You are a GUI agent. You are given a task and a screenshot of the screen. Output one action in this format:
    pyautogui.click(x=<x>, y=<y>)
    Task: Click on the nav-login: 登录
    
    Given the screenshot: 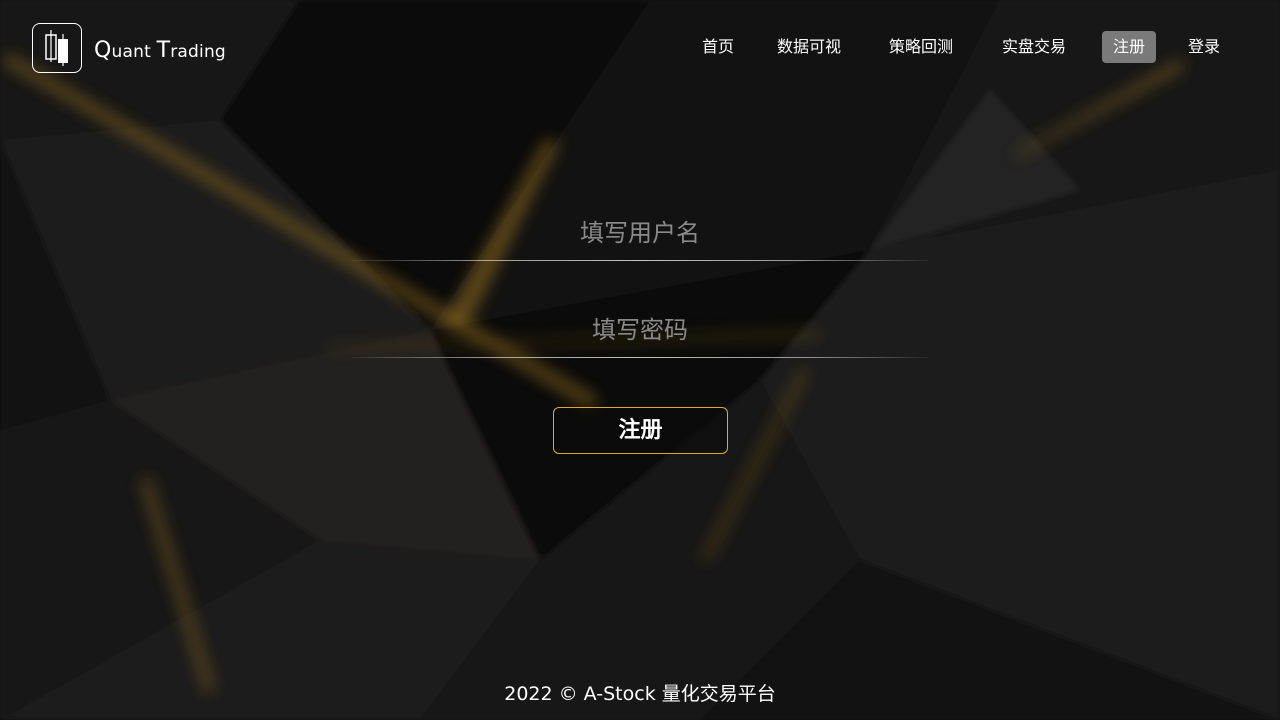 What is the action you would take?
    pyautogui.click(x=1204, y=47)
    